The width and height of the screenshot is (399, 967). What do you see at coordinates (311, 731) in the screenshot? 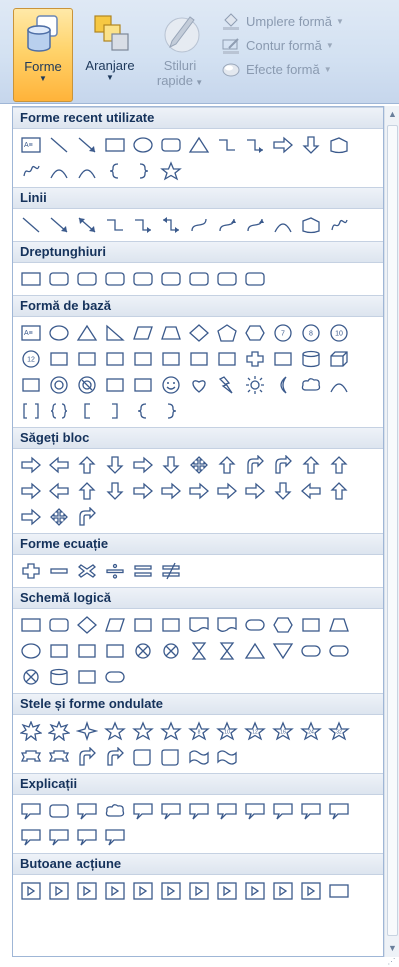
I see `star24-icon: 24` at bounding box center [311, 731].